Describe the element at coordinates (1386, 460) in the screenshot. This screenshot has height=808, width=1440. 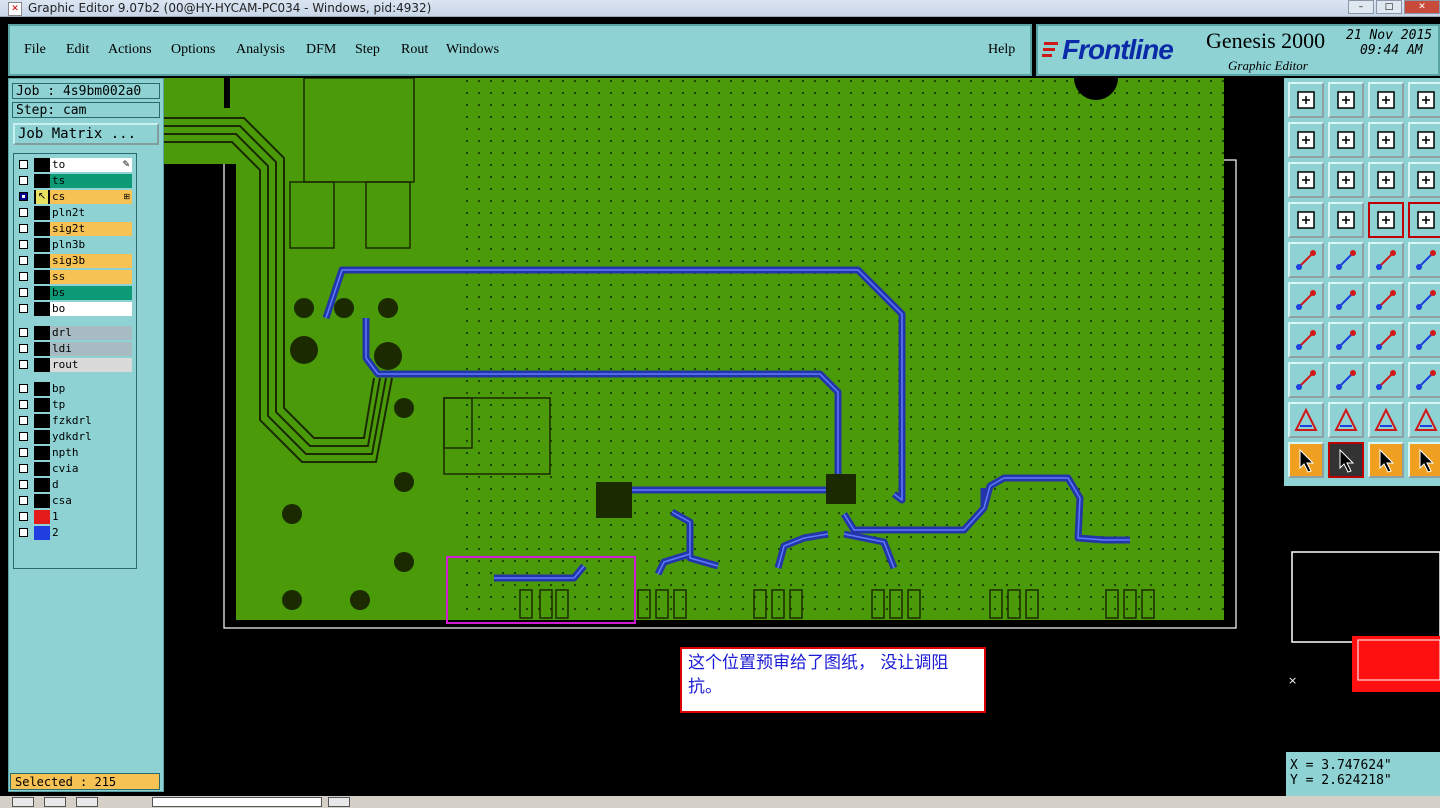
I see `select-circle-tool-button` at that location.